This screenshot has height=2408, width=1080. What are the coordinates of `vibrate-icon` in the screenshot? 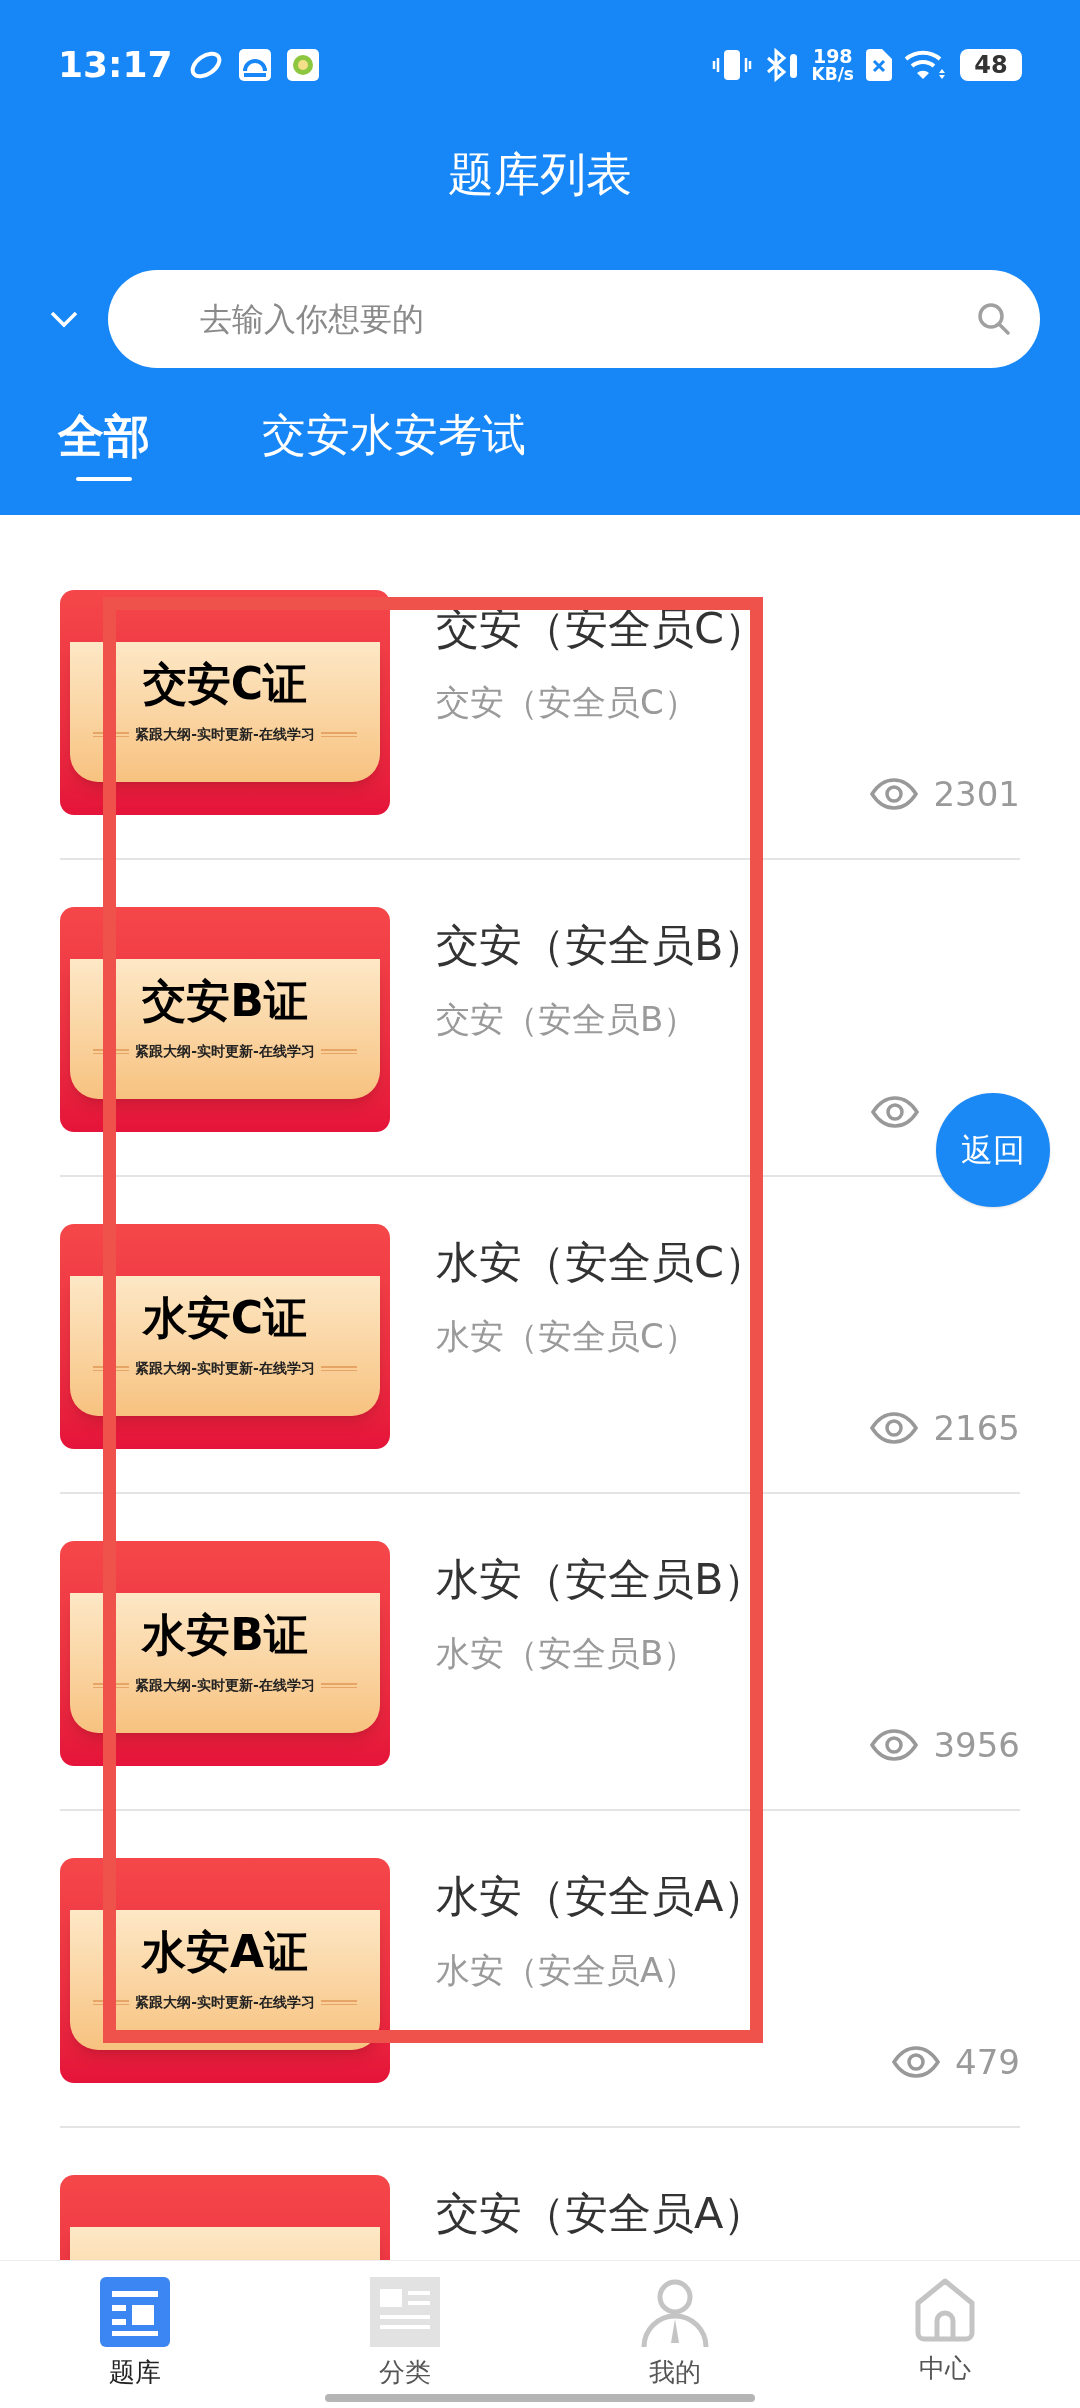 It's located at (731, 65).